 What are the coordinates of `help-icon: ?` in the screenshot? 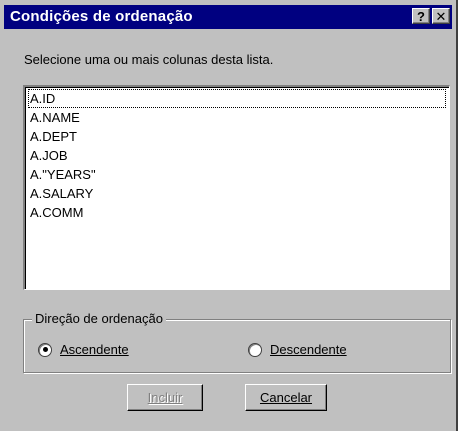 It's located at (421, 16).